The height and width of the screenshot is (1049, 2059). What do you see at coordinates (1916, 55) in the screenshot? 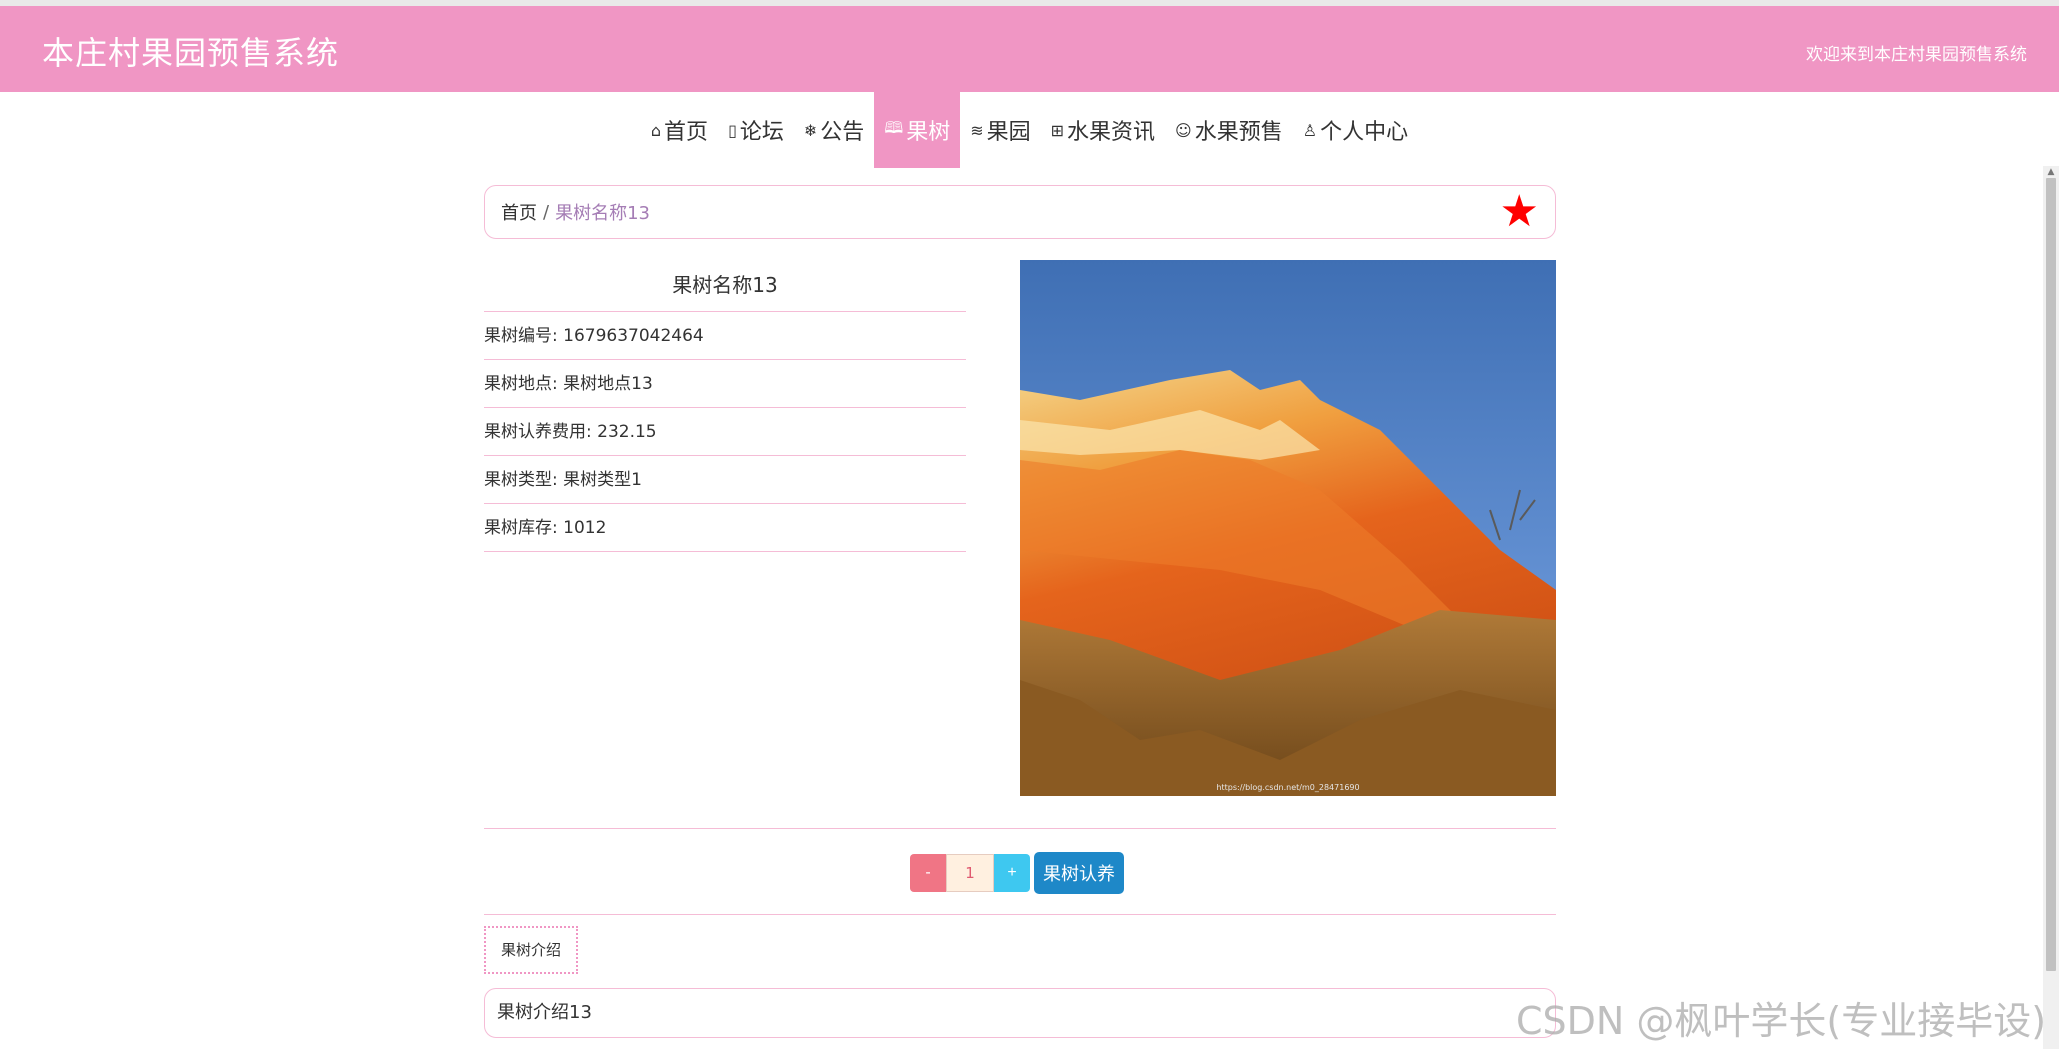
I see `welcome-text: 欢迎来到本庄村果园预售系统` at bounding box center [1916, 55].